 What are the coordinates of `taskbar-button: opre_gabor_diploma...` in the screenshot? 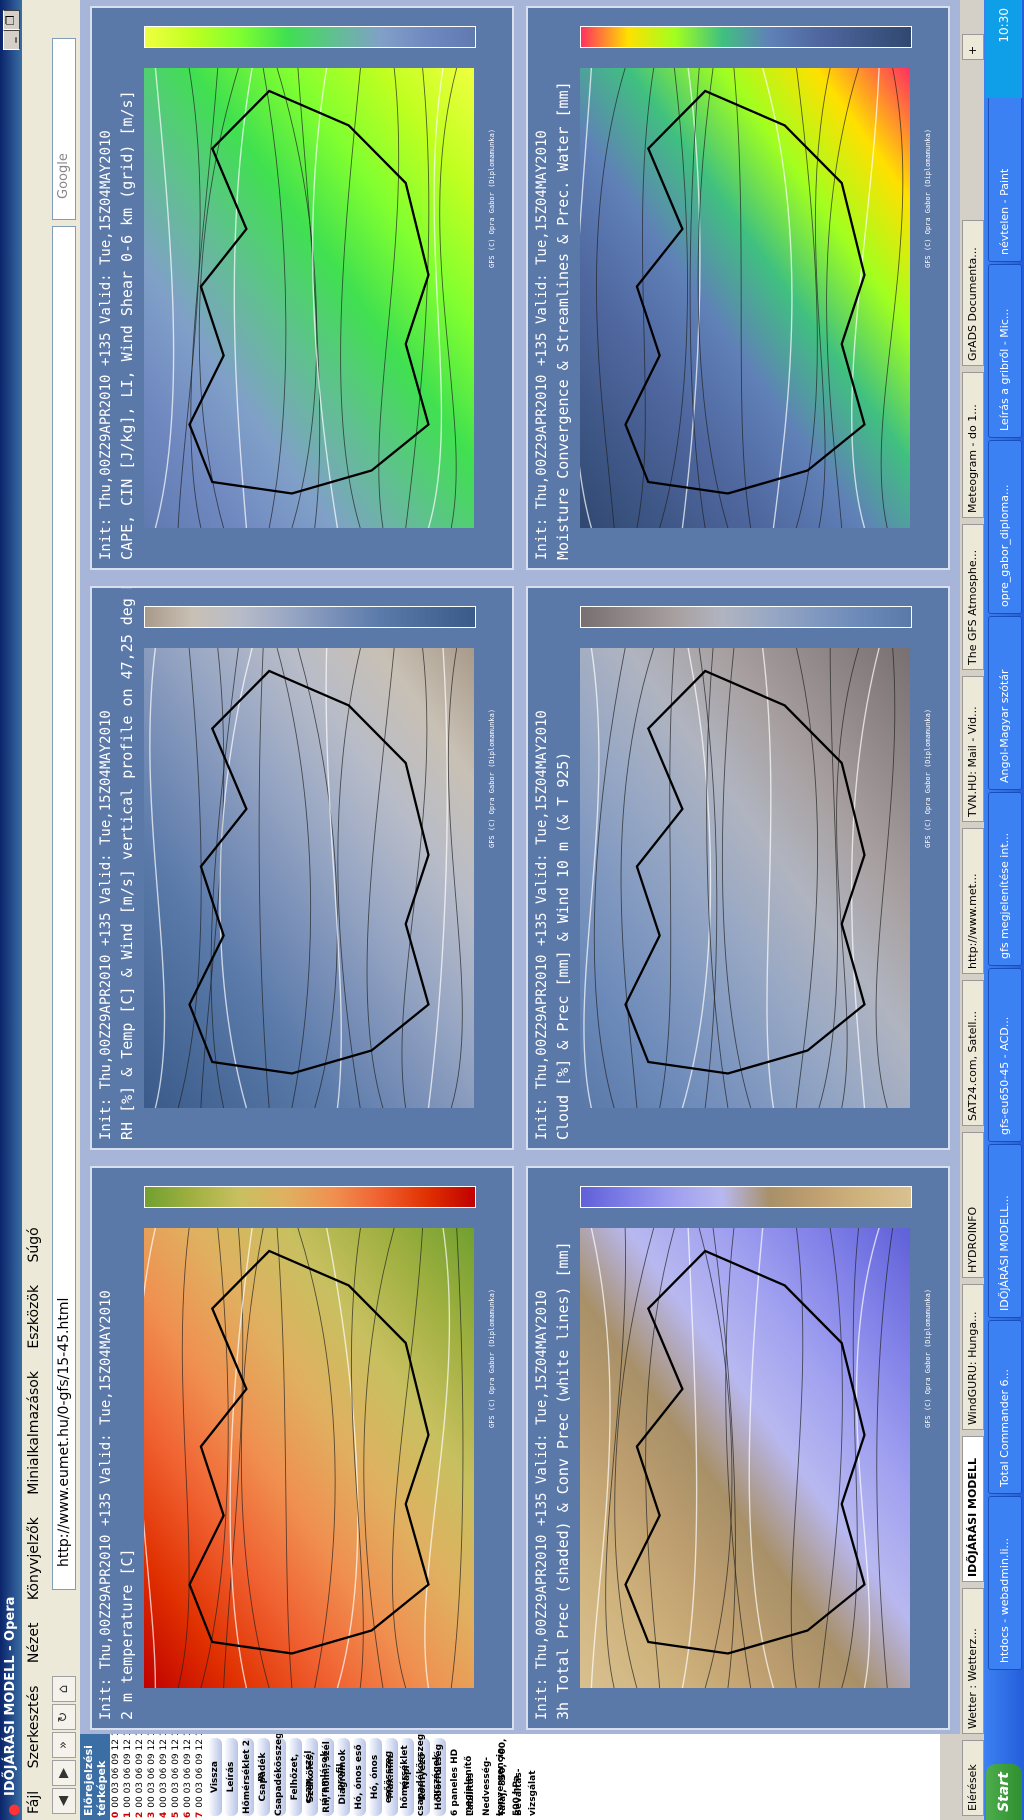 It's located at (1005, 527).